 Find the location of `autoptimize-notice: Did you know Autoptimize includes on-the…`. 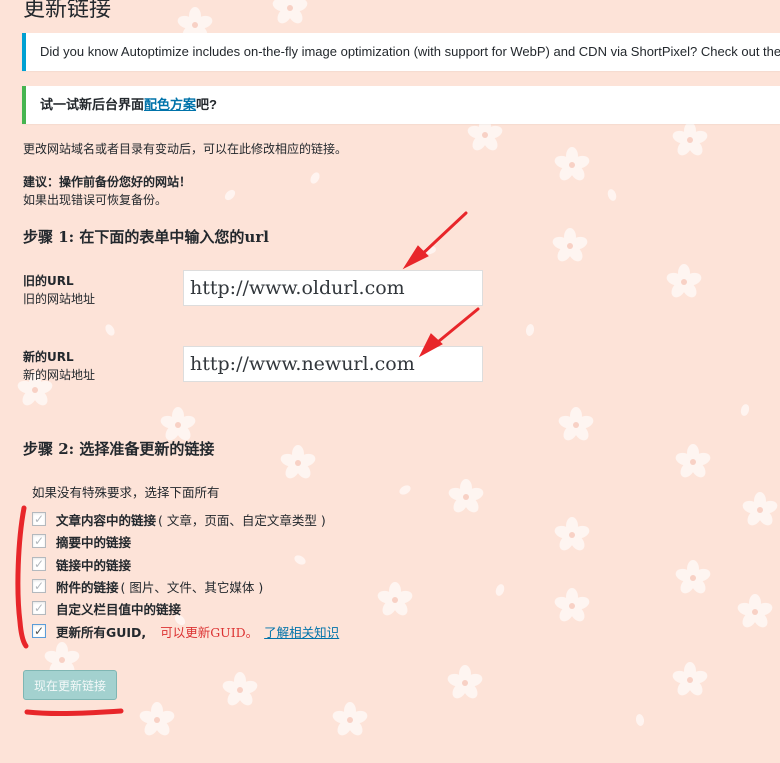

autoptimize-notice: Did you know Autoptimize includes on-the… is located at coordinates (401, 52).